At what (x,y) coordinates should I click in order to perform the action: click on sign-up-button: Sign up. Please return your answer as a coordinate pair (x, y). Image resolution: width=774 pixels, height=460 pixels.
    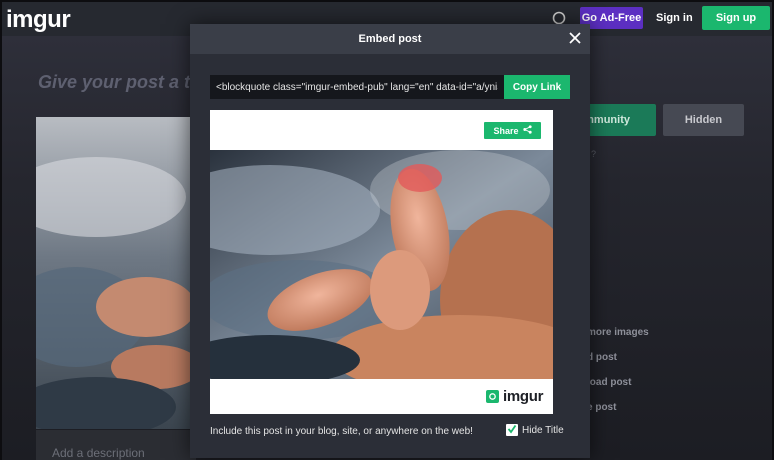
    Looking at the image, I should click on (736, 18).